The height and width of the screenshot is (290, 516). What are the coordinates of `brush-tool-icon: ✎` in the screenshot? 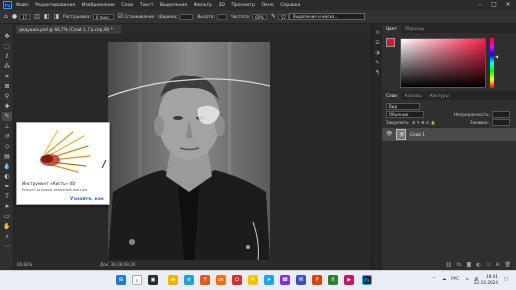 It's located at (7, 116).